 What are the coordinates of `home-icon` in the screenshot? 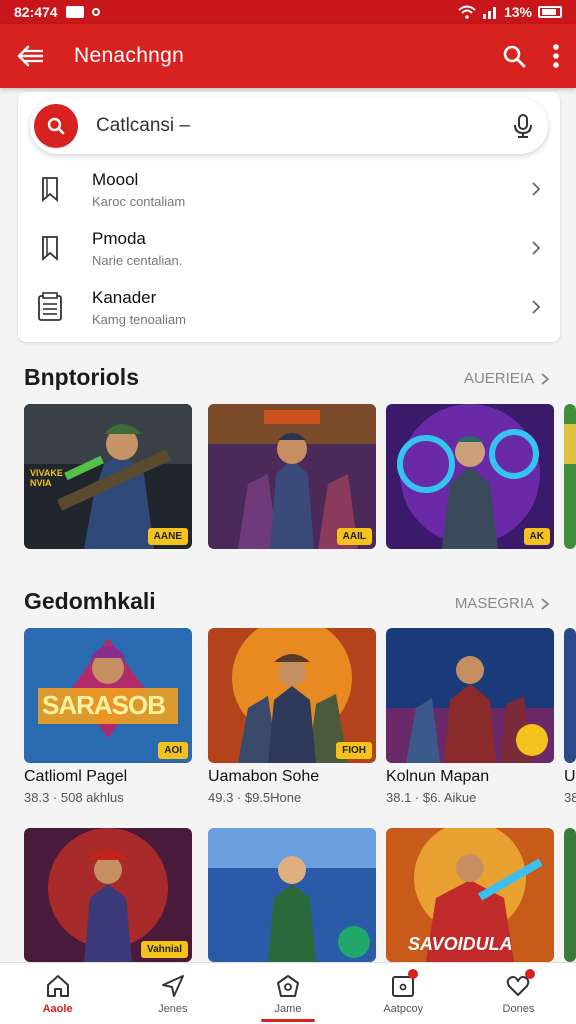 It's located at (57, 985).